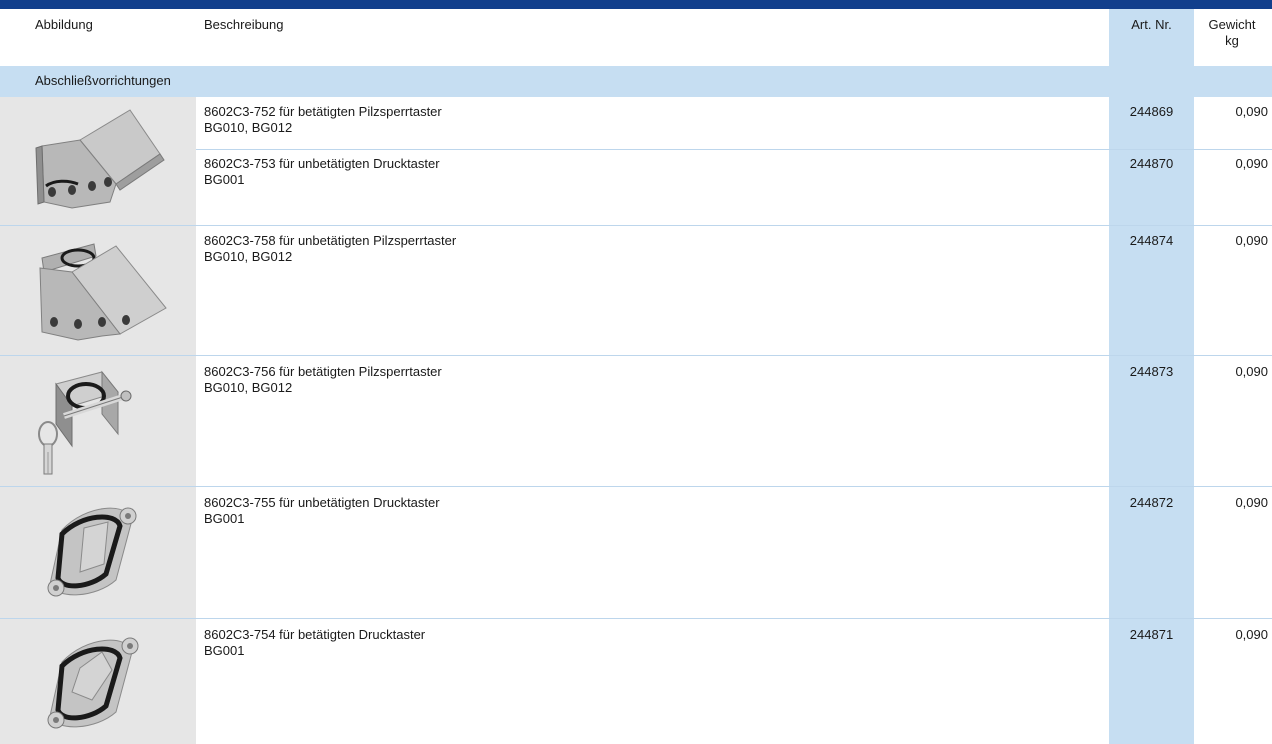 This screenshot has width=1272, height=744. Describe the element at coordinates (1151, 24) in the screenshot. I see `header-art-nr: Art. Nr.` at that location.